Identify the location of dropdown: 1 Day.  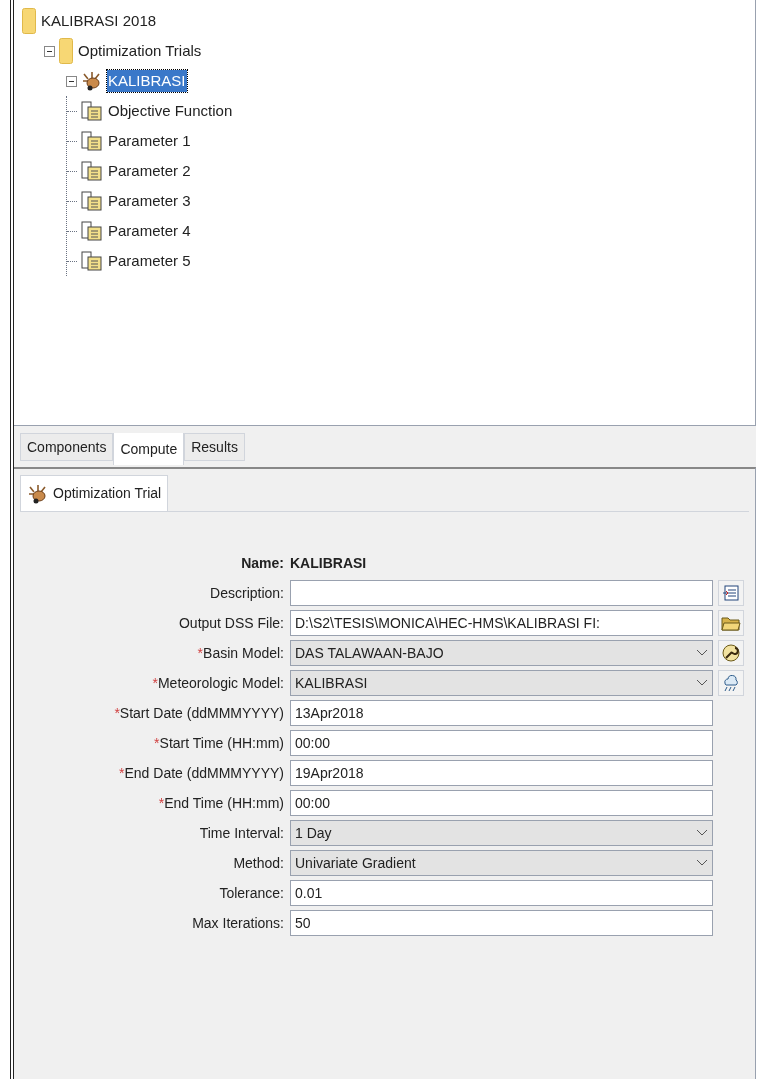
(501, 833).